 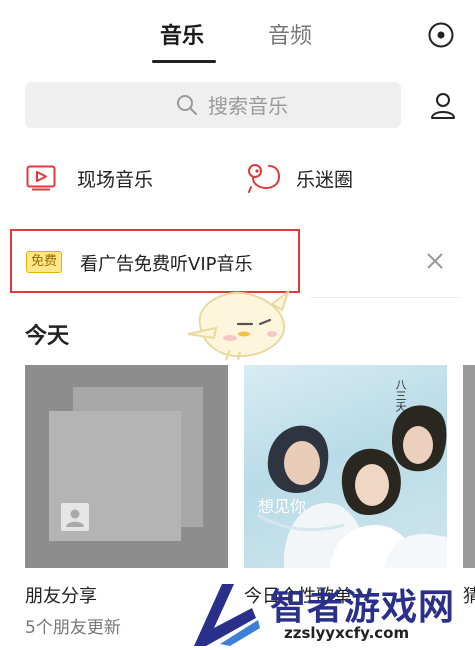 I want to click on live-music-label: 现场音乐, so click(x=115, y=178).